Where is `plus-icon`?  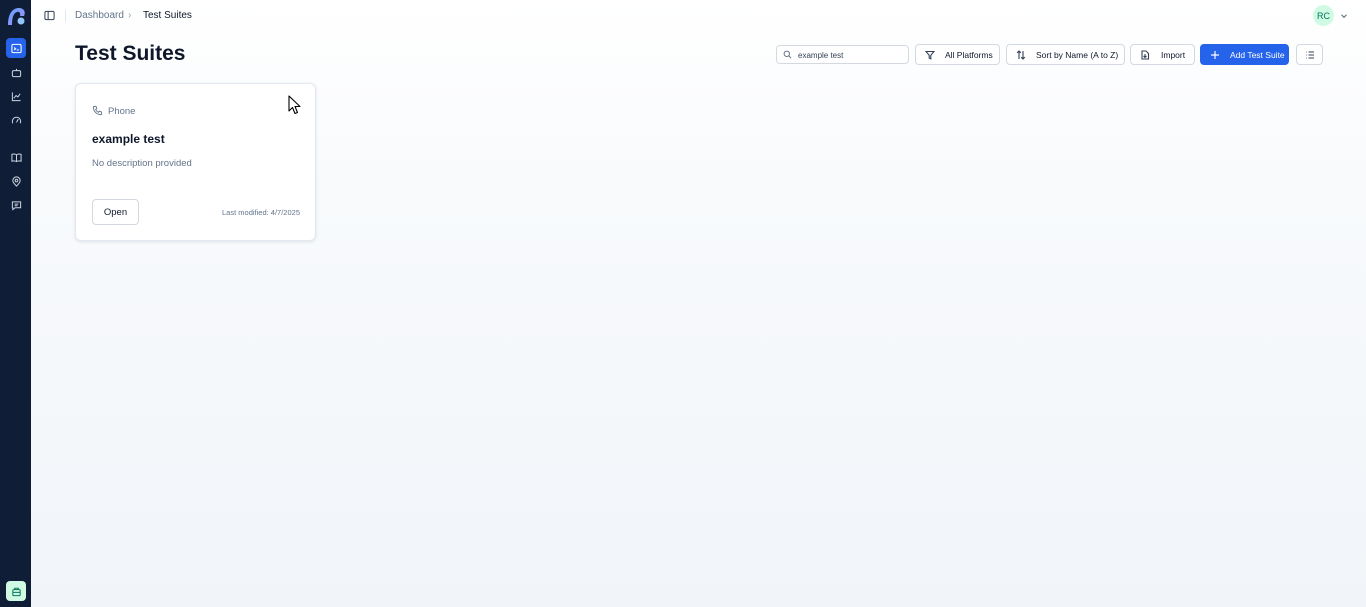
plus-icon is located at coordinates (1215, 55).